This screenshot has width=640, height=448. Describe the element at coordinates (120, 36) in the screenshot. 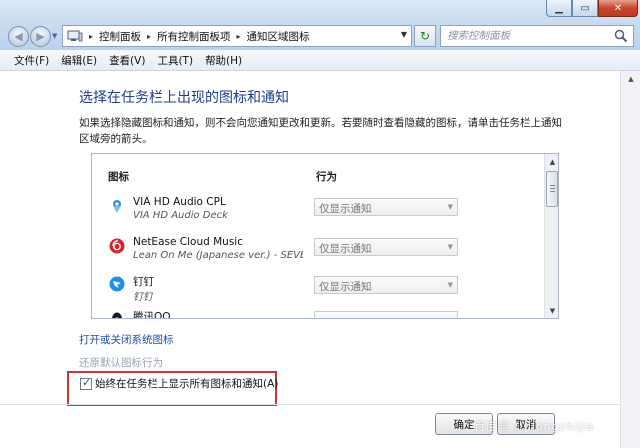

I see `breadcrumb-control-panel: 控制面板` at that location.